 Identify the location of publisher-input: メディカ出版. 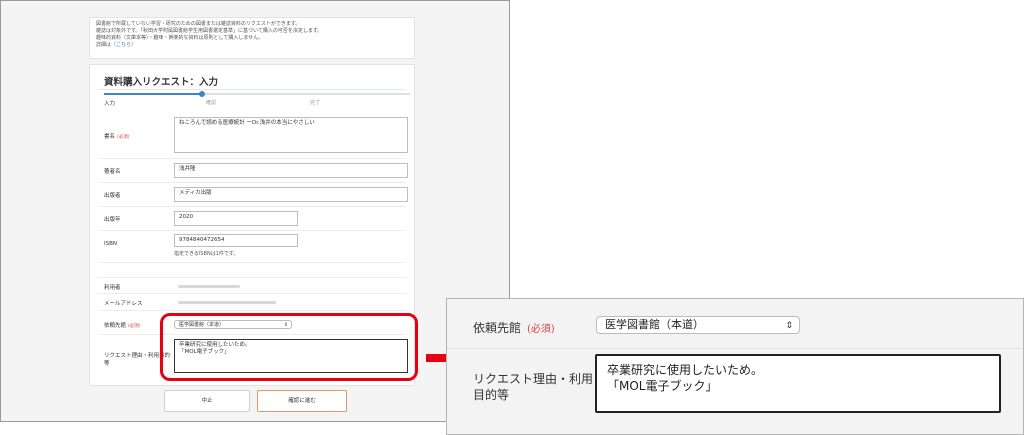
(291, 194).